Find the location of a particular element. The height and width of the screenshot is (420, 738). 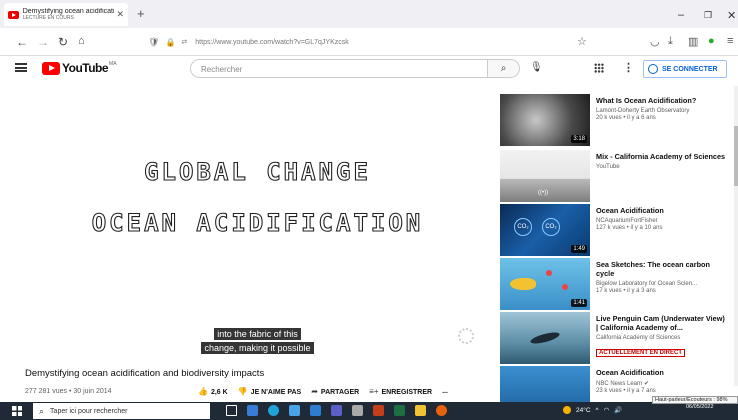

rec-channel: NCAquariumFortFisher is located at coordinates (627, 221).